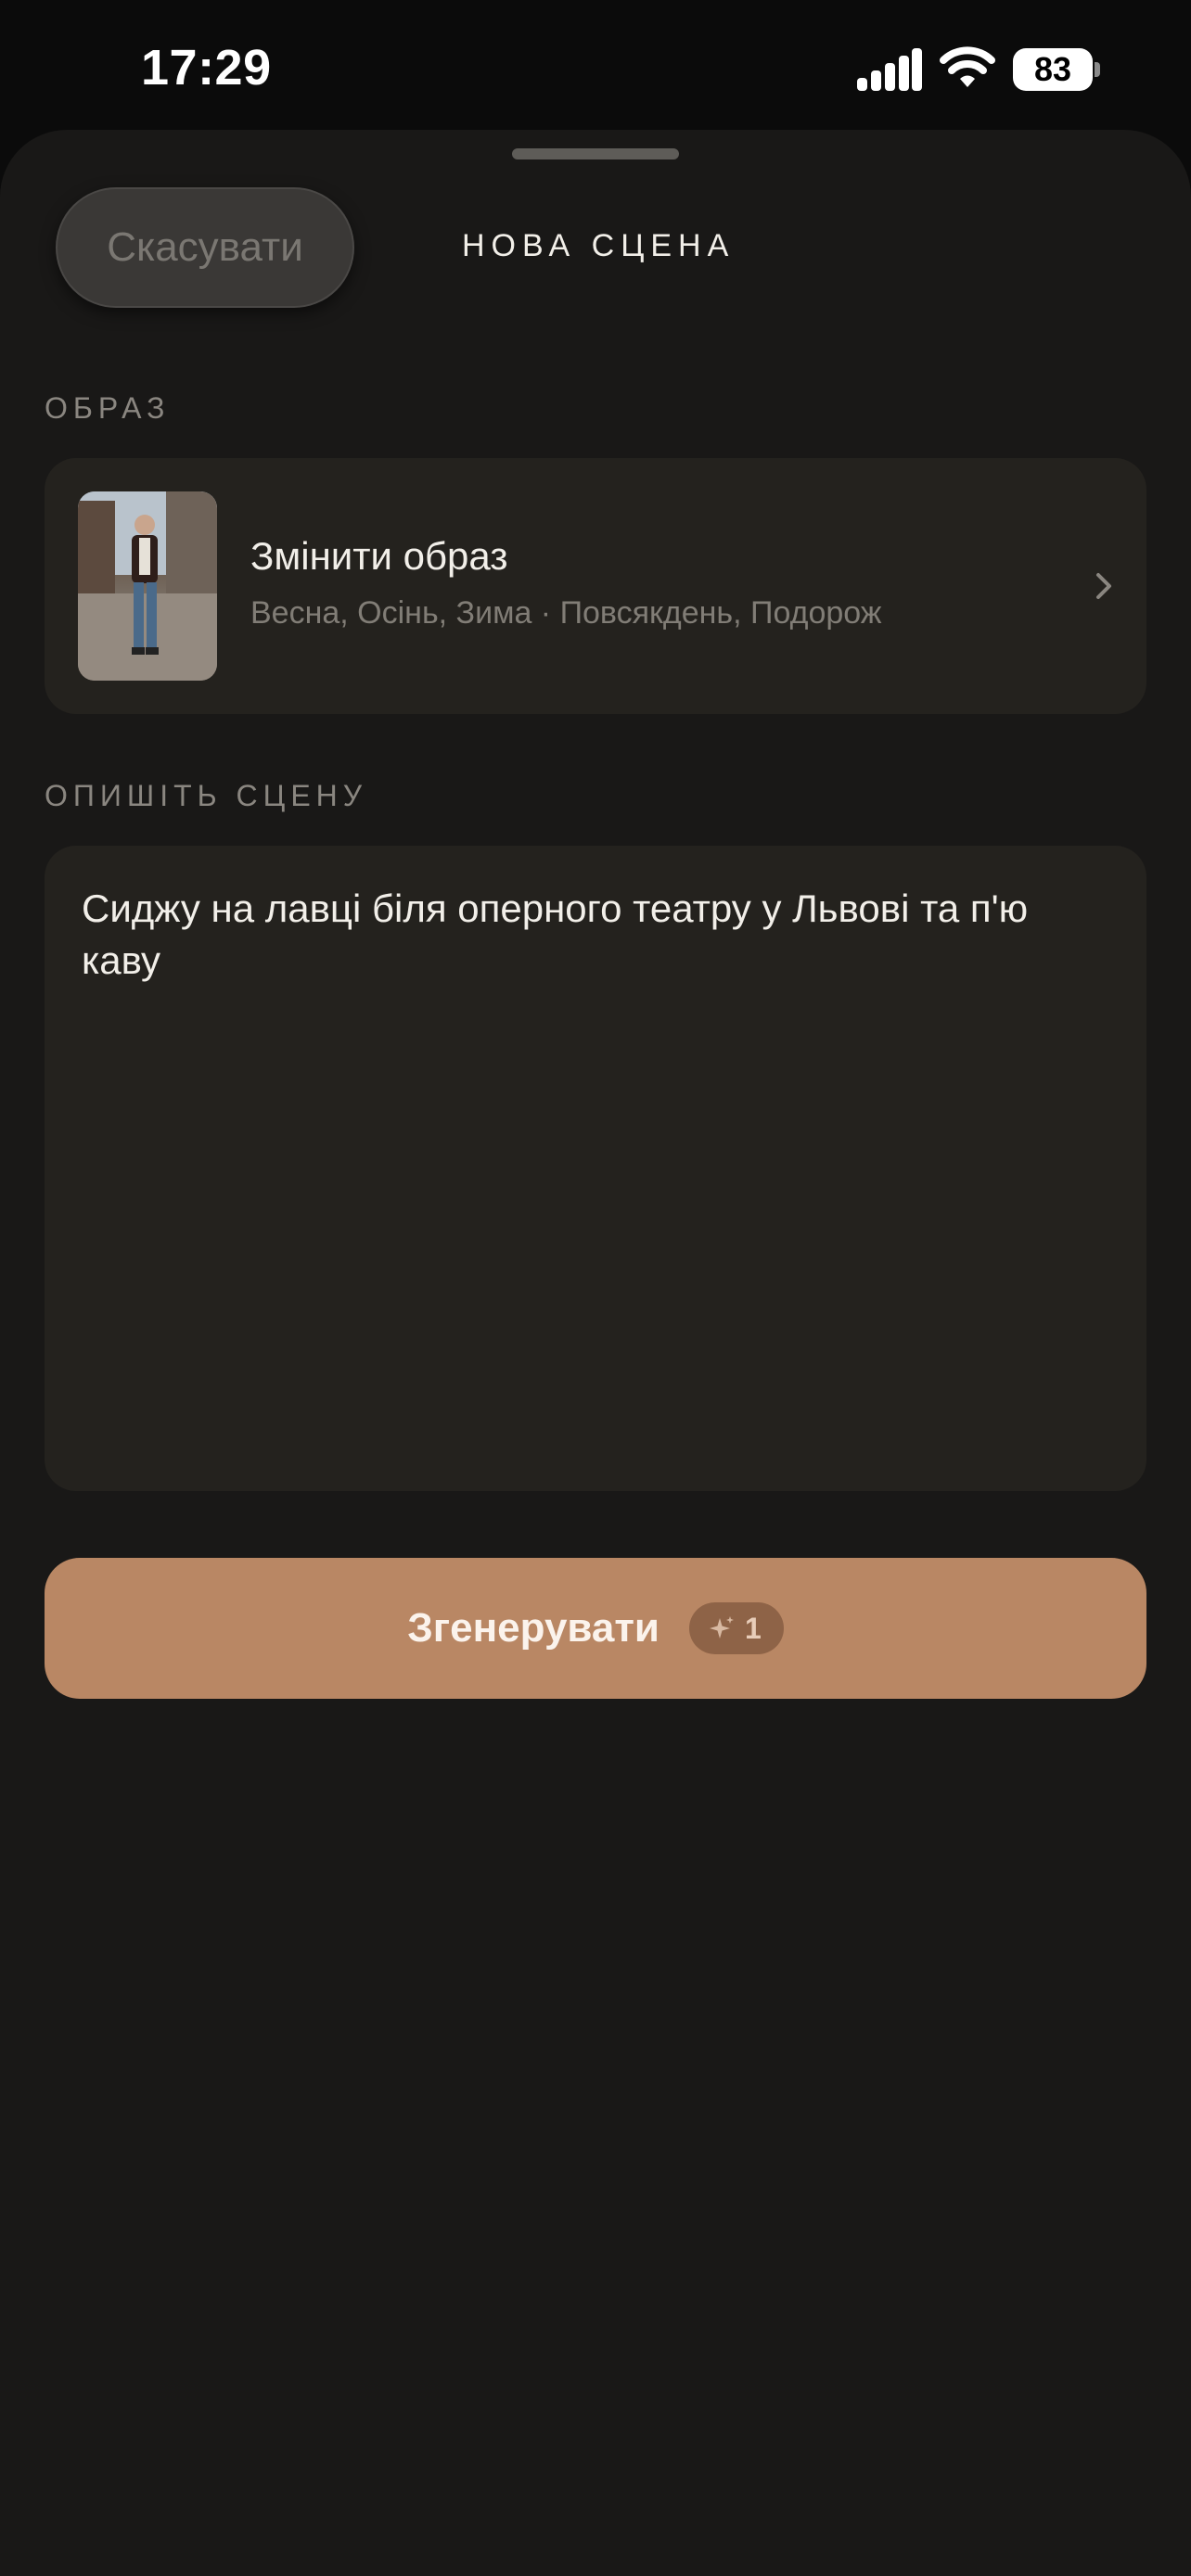 Image resolution: width=1191 pixels, height=2576 pixels. I want to click on credit-count: 1, so click(753, 1628).